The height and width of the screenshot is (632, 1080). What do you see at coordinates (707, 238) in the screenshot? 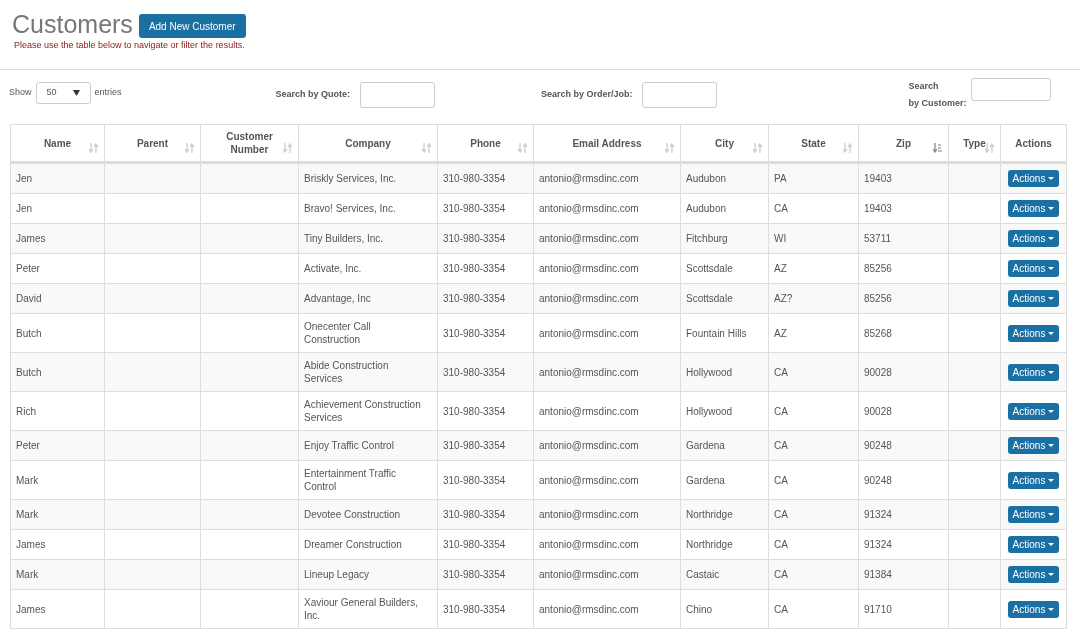
I see `table-cell: Fitchburg` at bounding box center [707, 238].